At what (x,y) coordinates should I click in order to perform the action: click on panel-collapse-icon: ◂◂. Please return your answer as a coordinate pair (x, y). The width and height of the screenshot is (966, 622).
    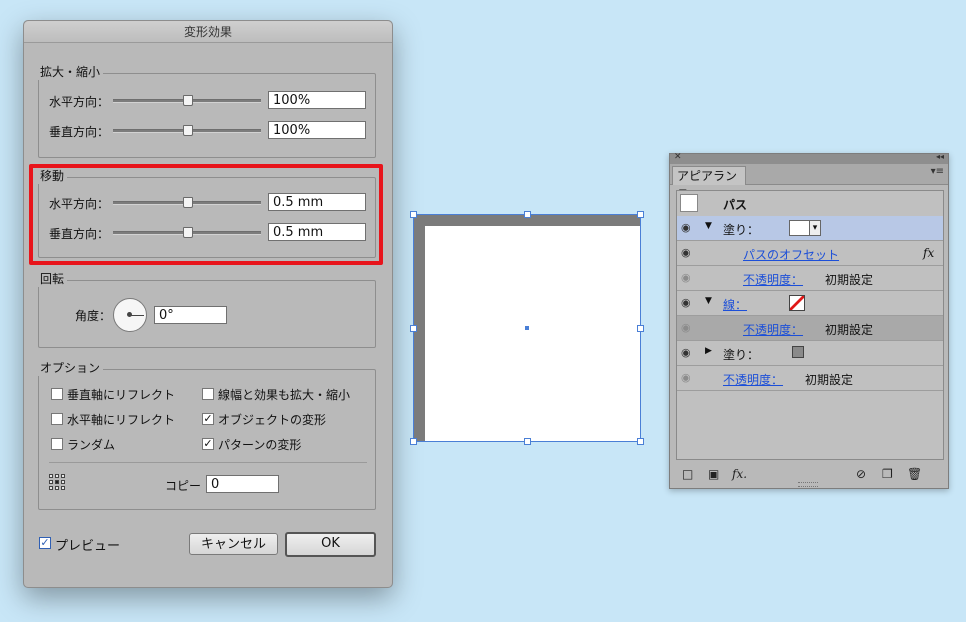
    Looking at the image, I should click on (940, 156).